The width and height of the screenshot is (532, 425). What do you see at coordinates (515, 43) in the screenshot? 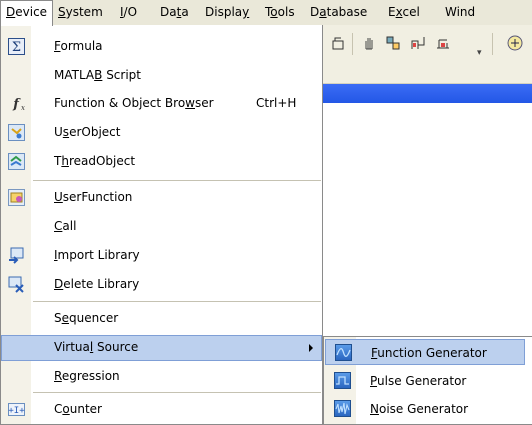
I see `zoom-icon` at bounding box center [515, 43].